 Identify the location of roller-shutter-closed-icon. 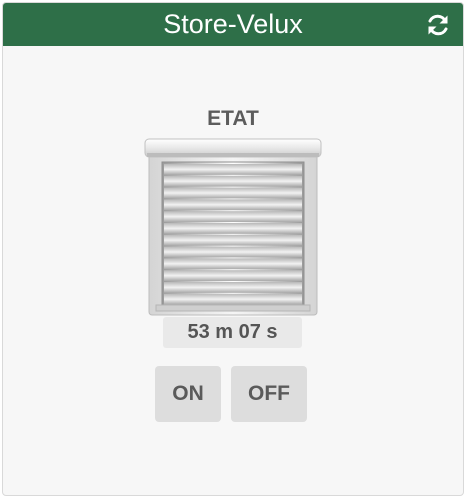
(233, 227).